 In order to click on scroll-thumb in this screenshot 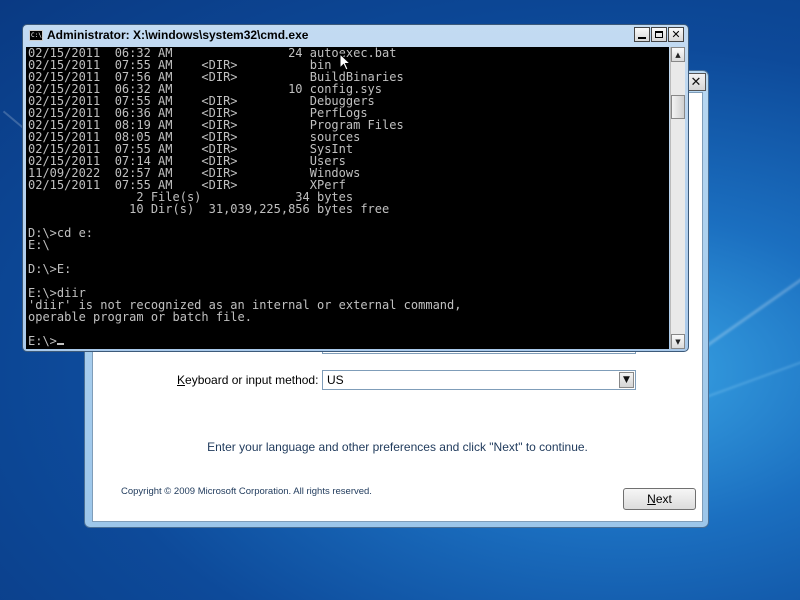, I will do `click(678, 107)`.